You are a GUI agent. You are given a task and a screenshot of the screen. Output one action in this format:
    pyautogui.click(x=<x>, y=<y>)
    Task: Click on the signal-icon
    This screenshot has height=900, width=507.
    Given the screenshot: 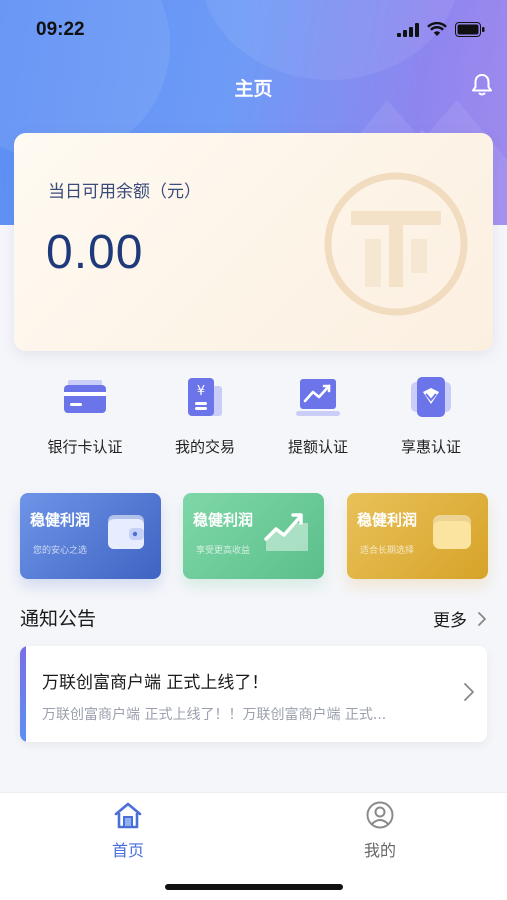 What is the action you would take?
    pyautogui.click(x=408, y=29)
    